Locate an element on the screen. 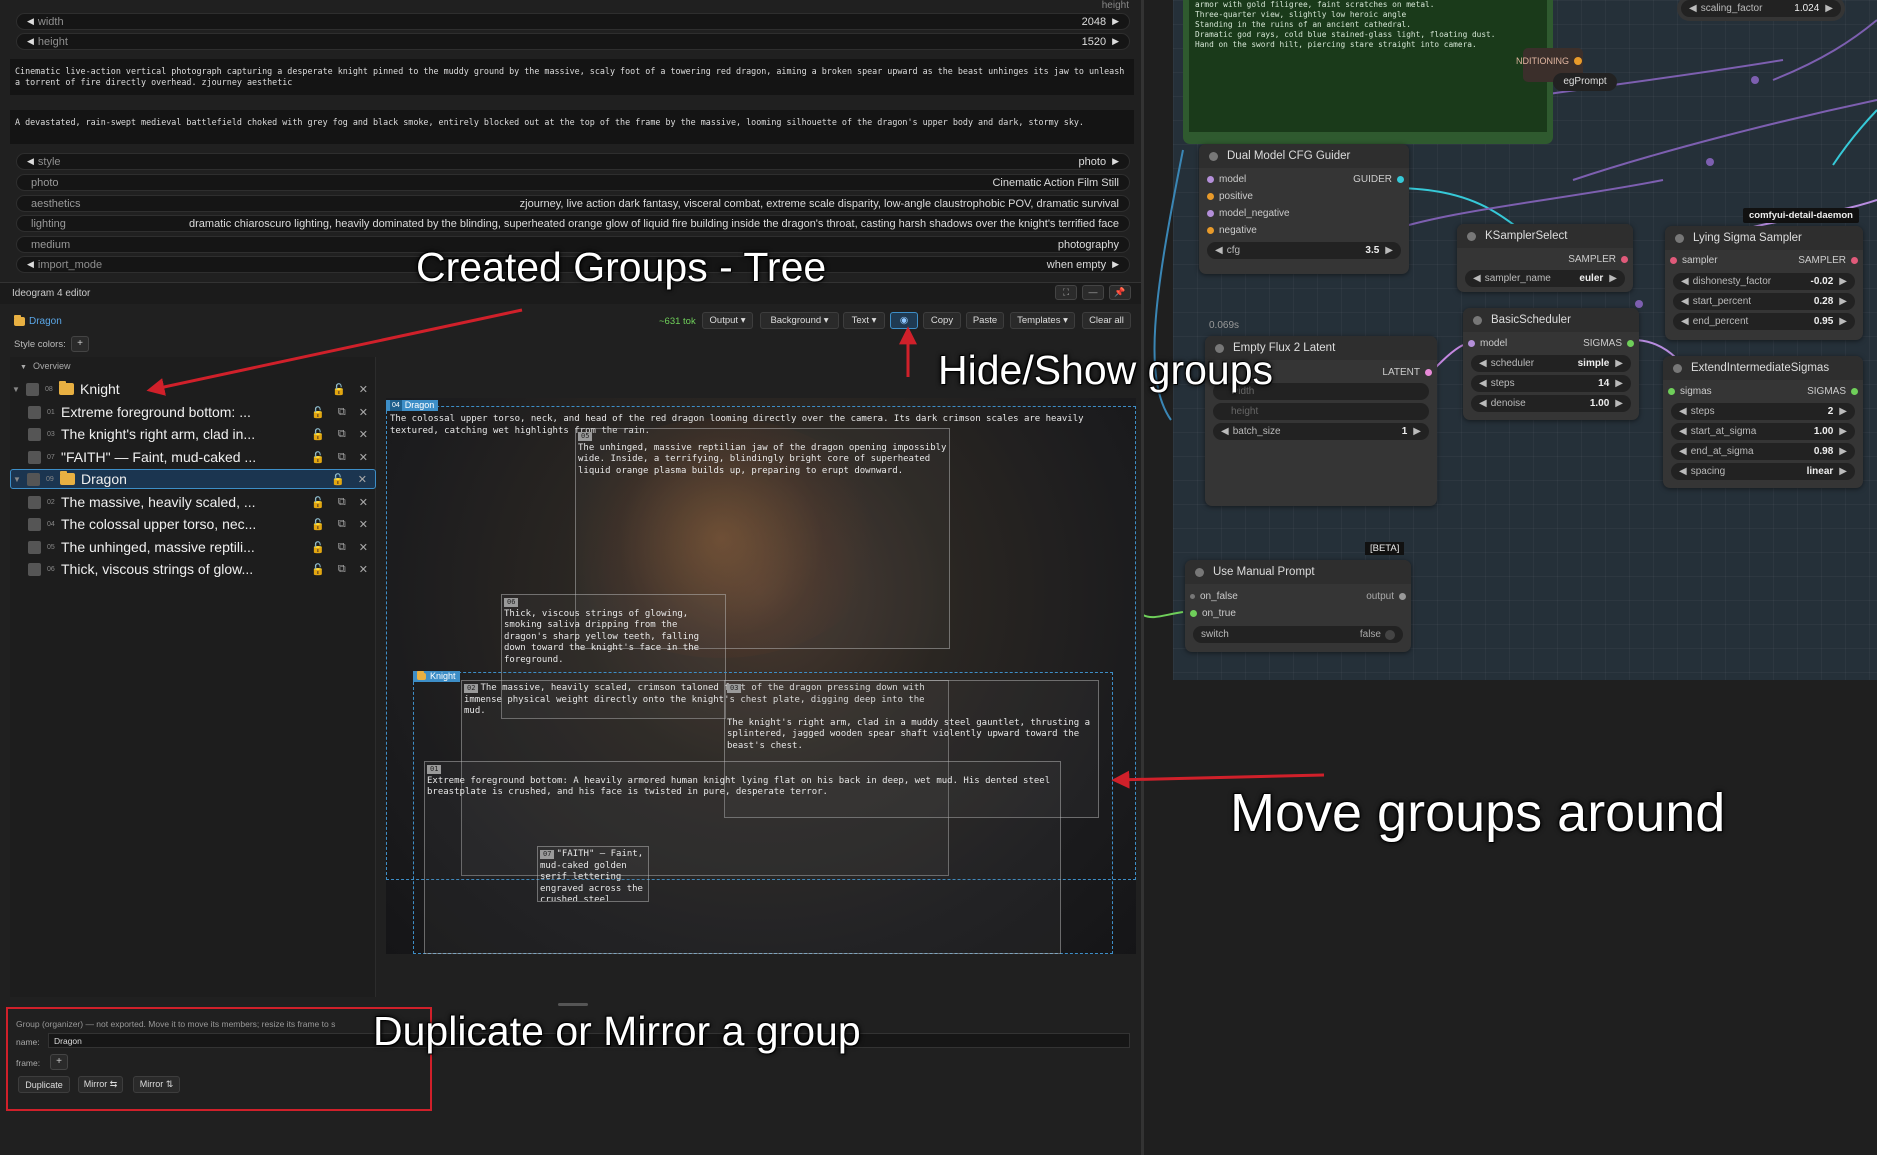  tree-item: 01 Extreme foreground bottom: ... 🔓 ⧉ ✕ is located at coordinates (193, 412).